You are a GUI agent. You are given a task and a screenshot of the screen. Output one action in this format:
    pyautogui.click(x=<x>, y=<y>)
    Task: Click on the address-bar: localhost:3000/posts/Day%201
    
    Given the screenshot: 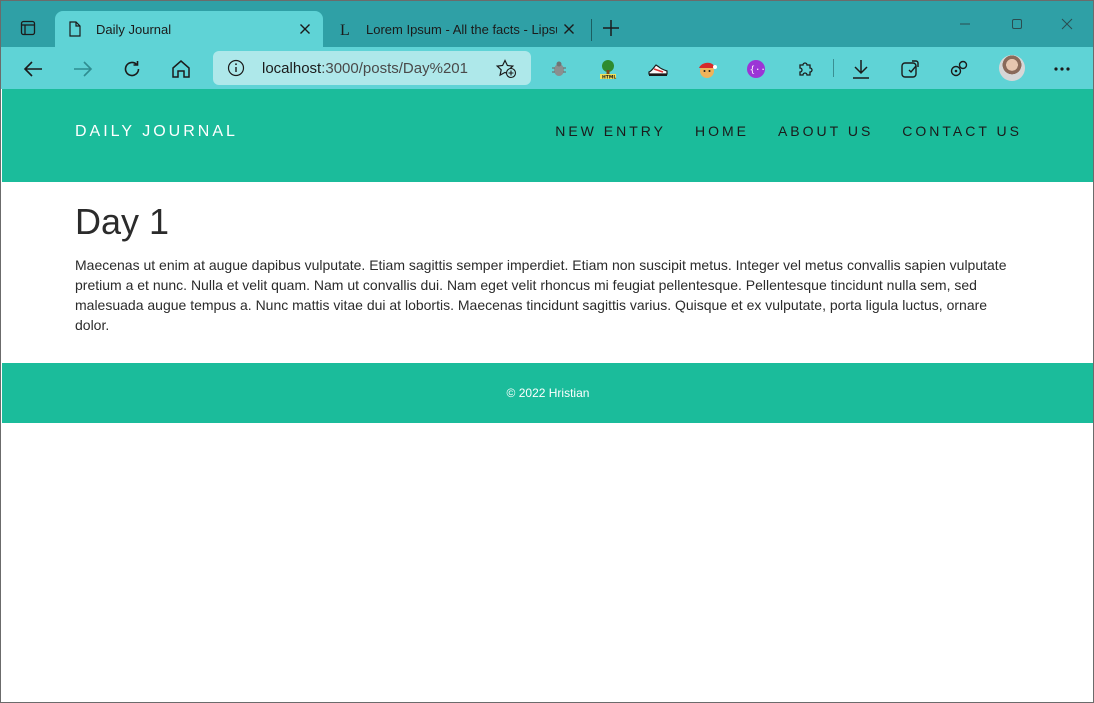 What is the action you would take?
    pyautogui.click(x=372, y=68)
    